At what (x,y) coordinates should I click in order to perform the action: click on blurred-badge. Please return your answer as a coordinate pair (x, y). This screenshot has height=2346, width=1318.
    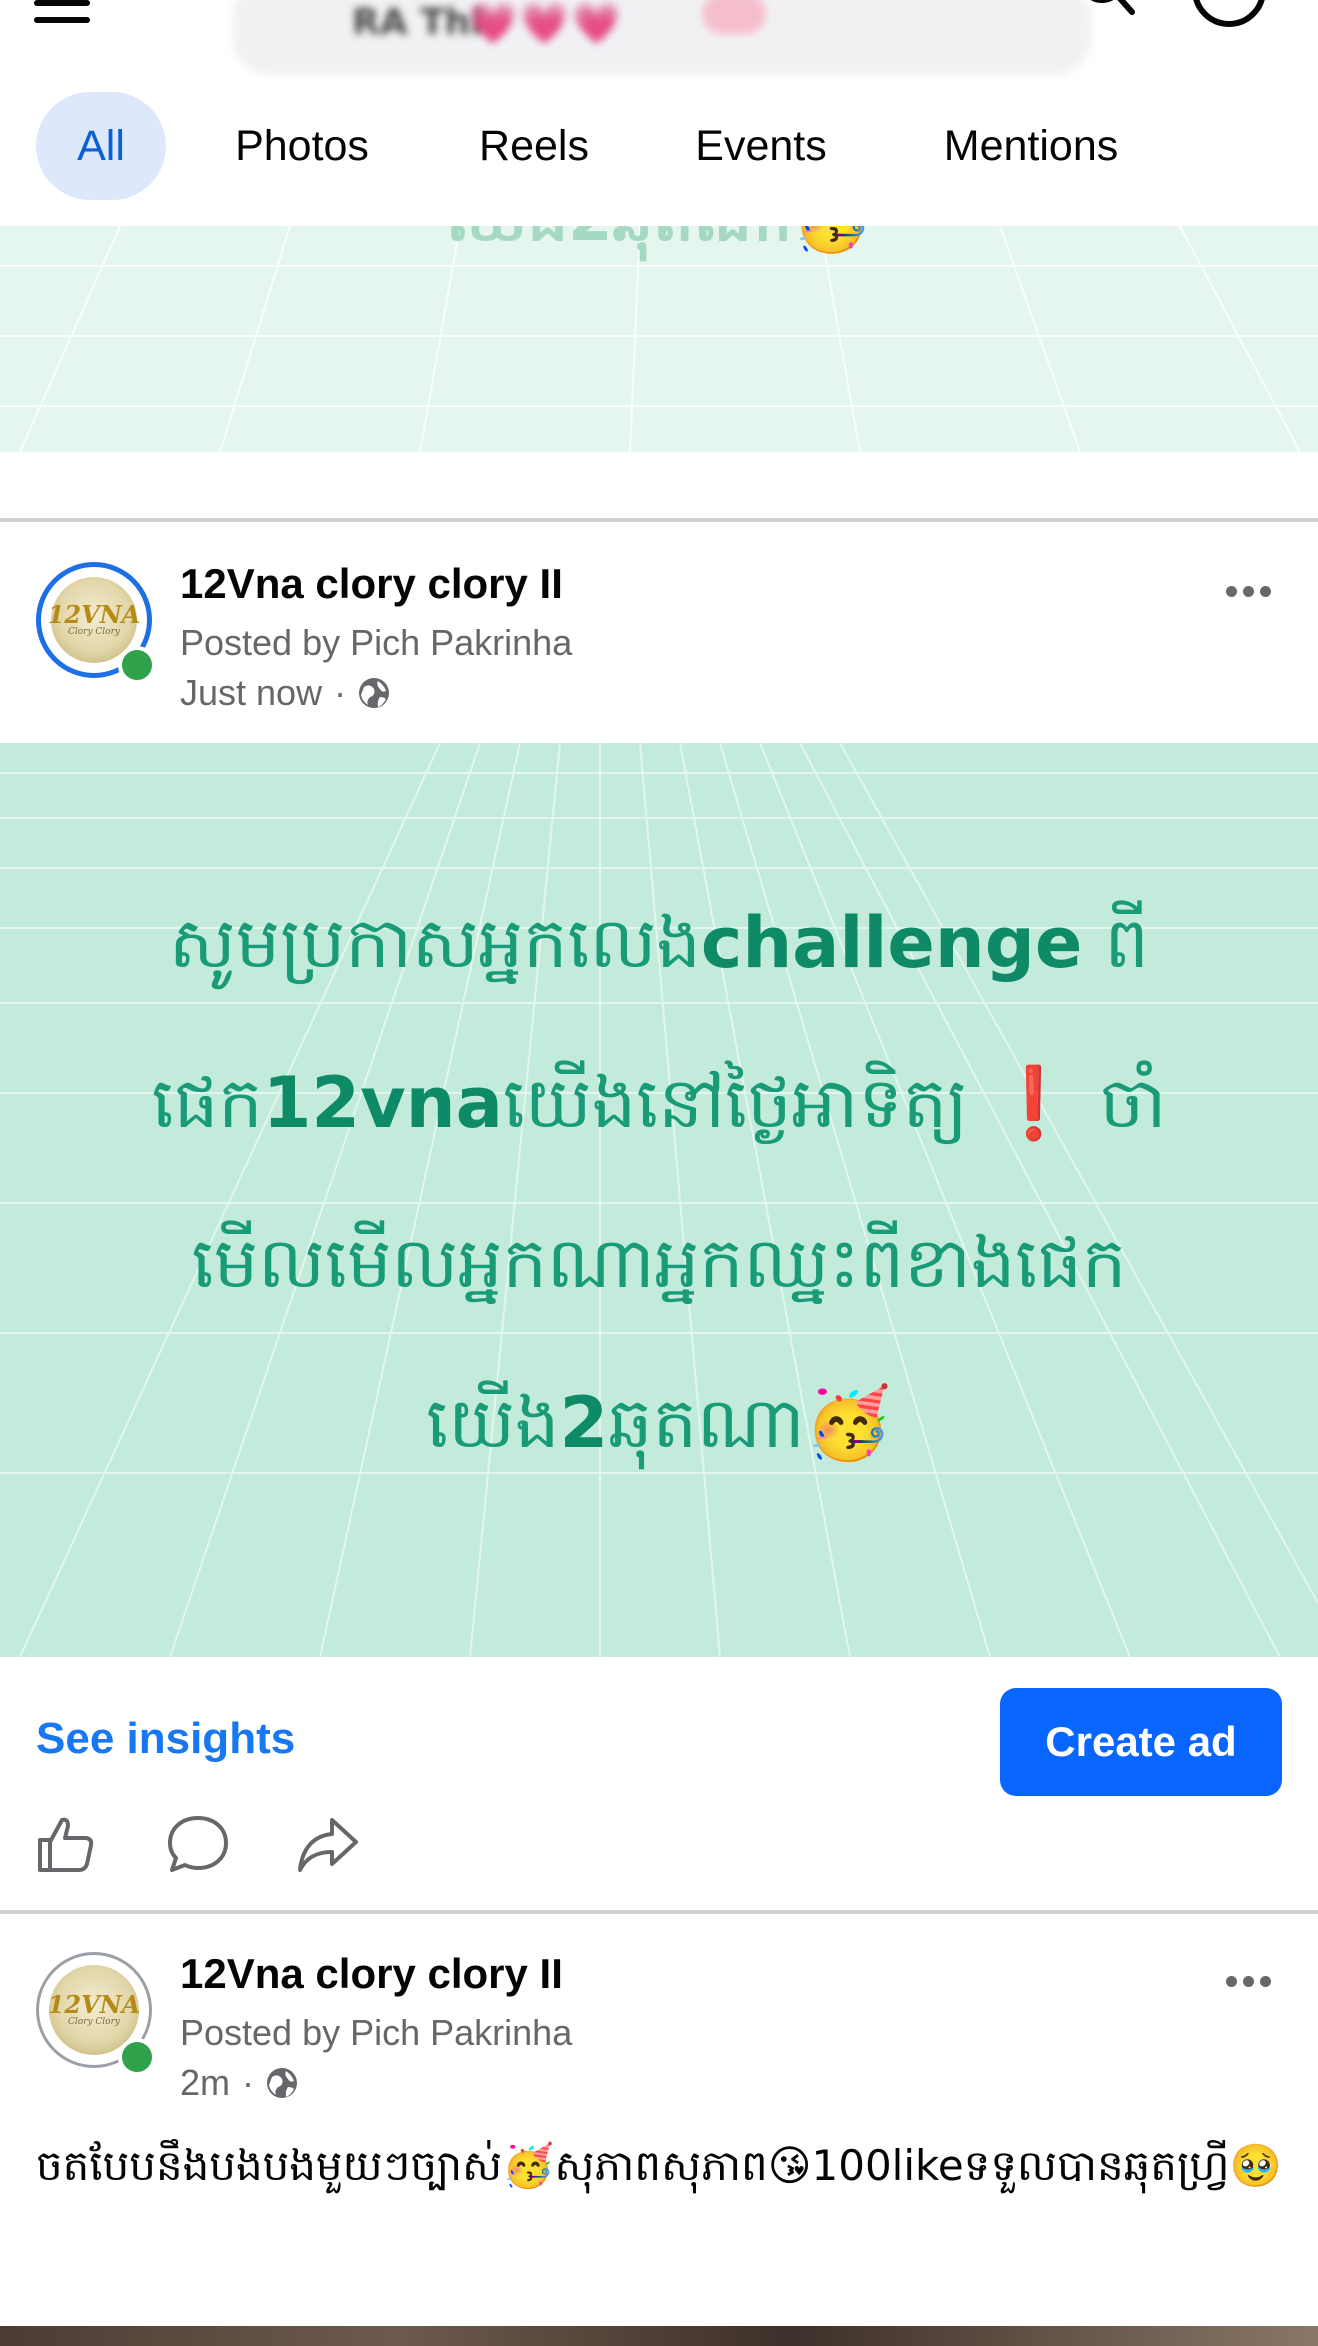
    Looking at the image, I should click on (734, 17).